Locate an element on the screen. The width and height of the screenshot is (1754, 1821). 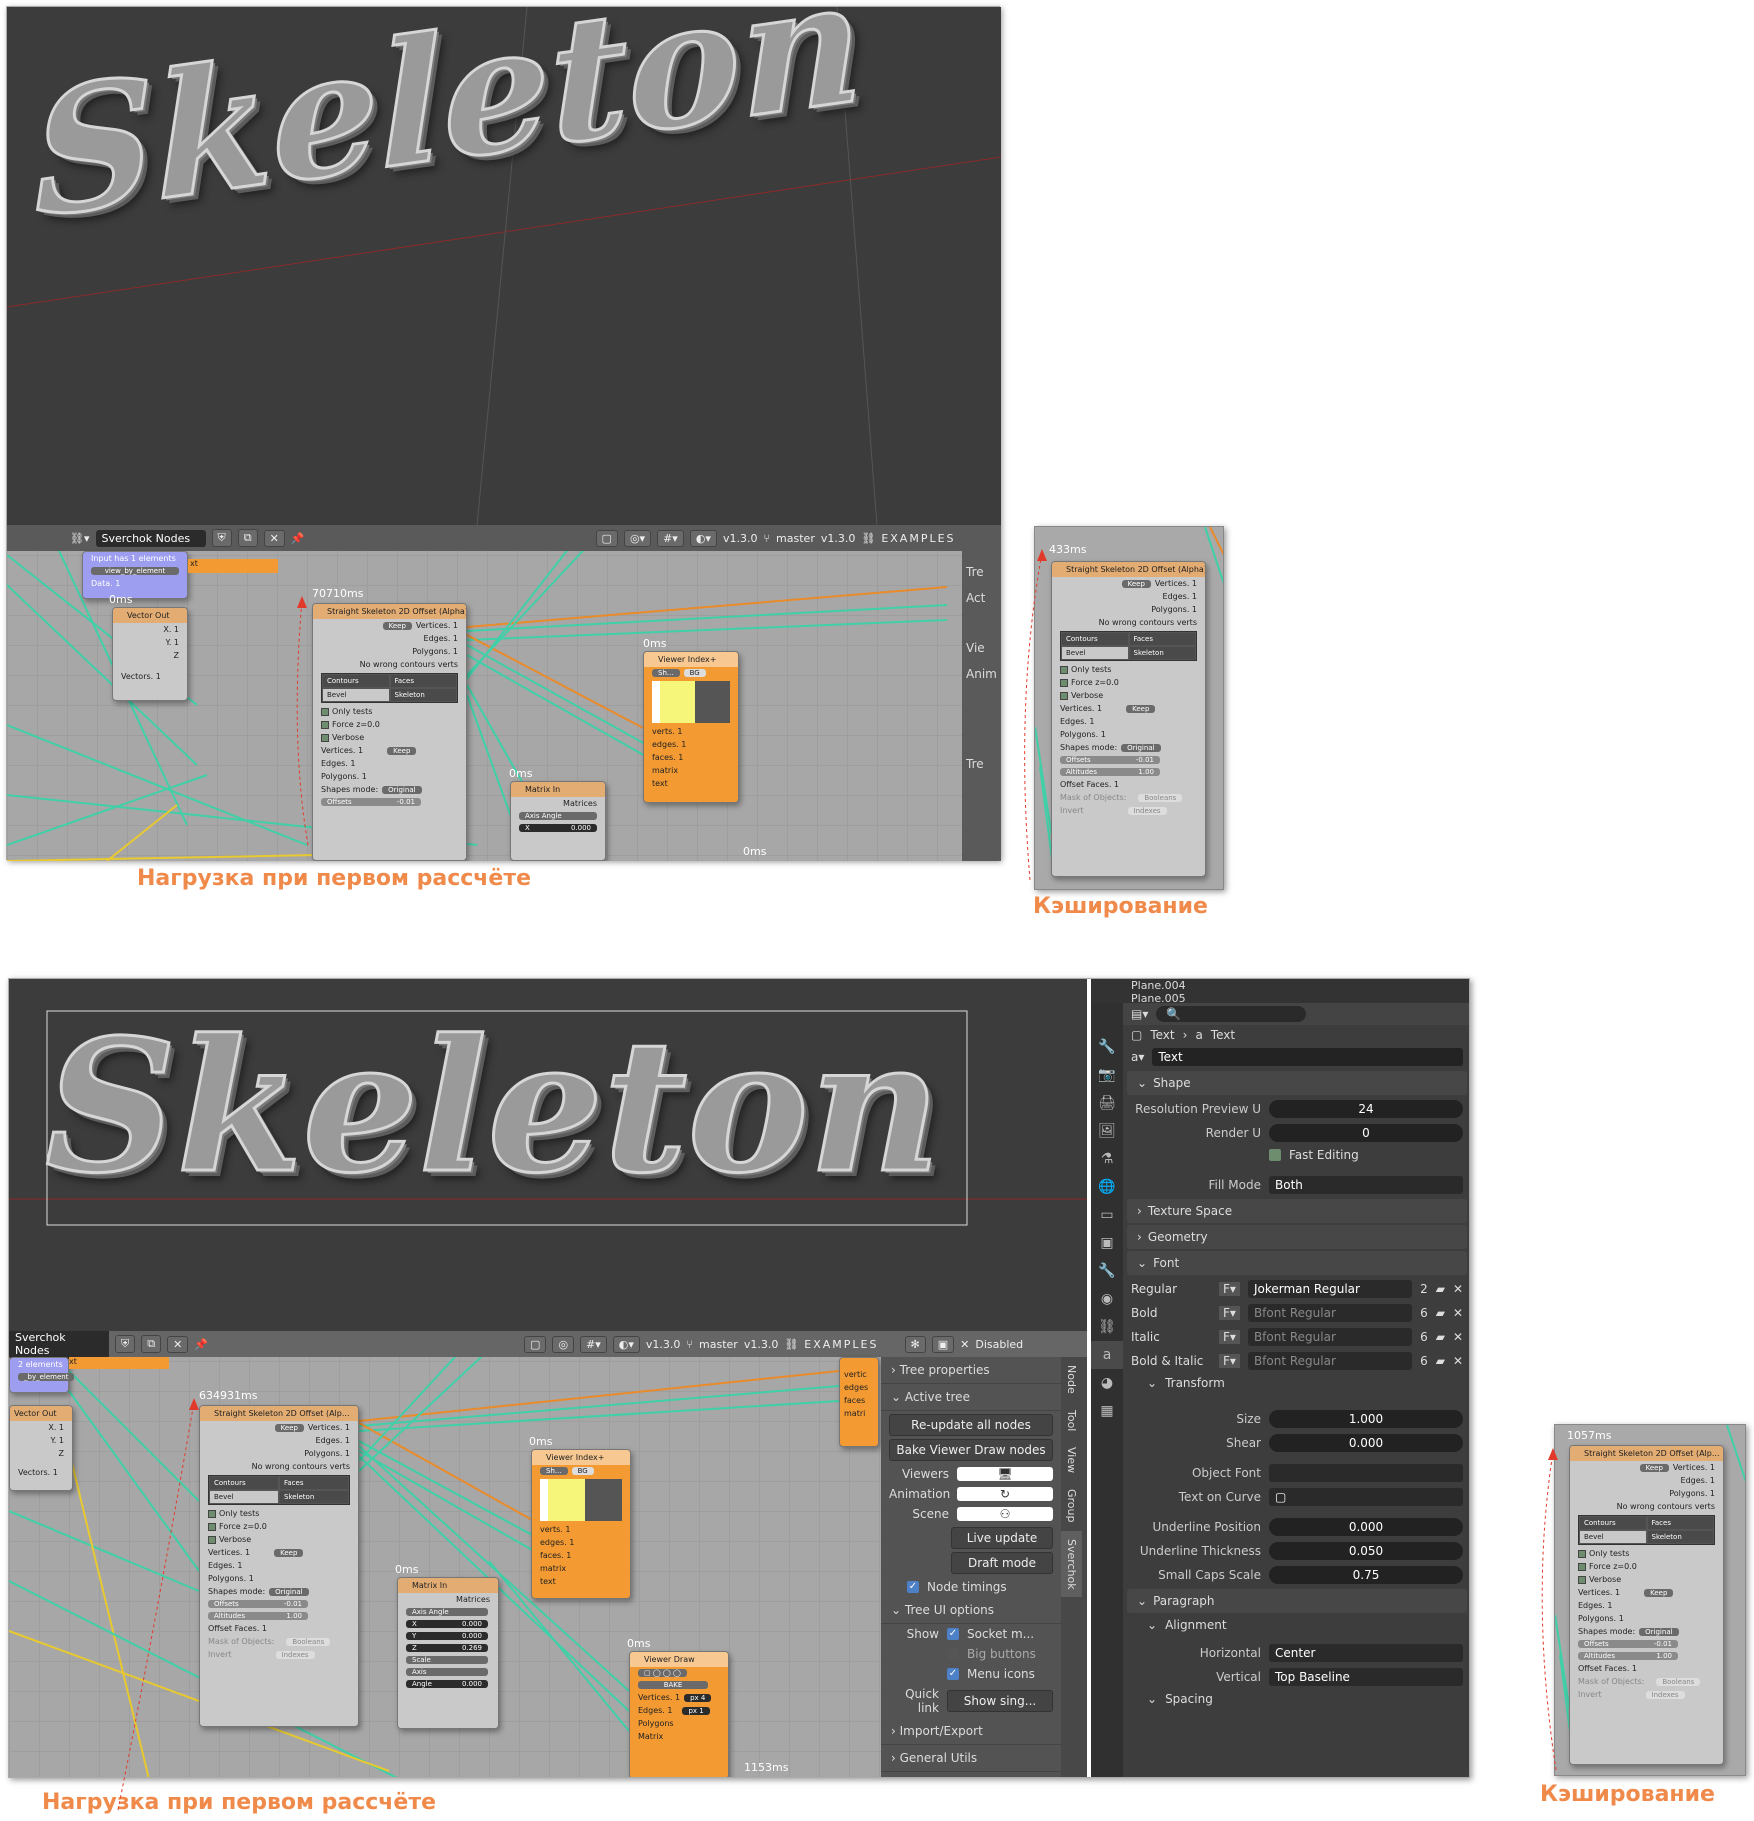
viewer-color-swatches is located at coordinates (691, 702).